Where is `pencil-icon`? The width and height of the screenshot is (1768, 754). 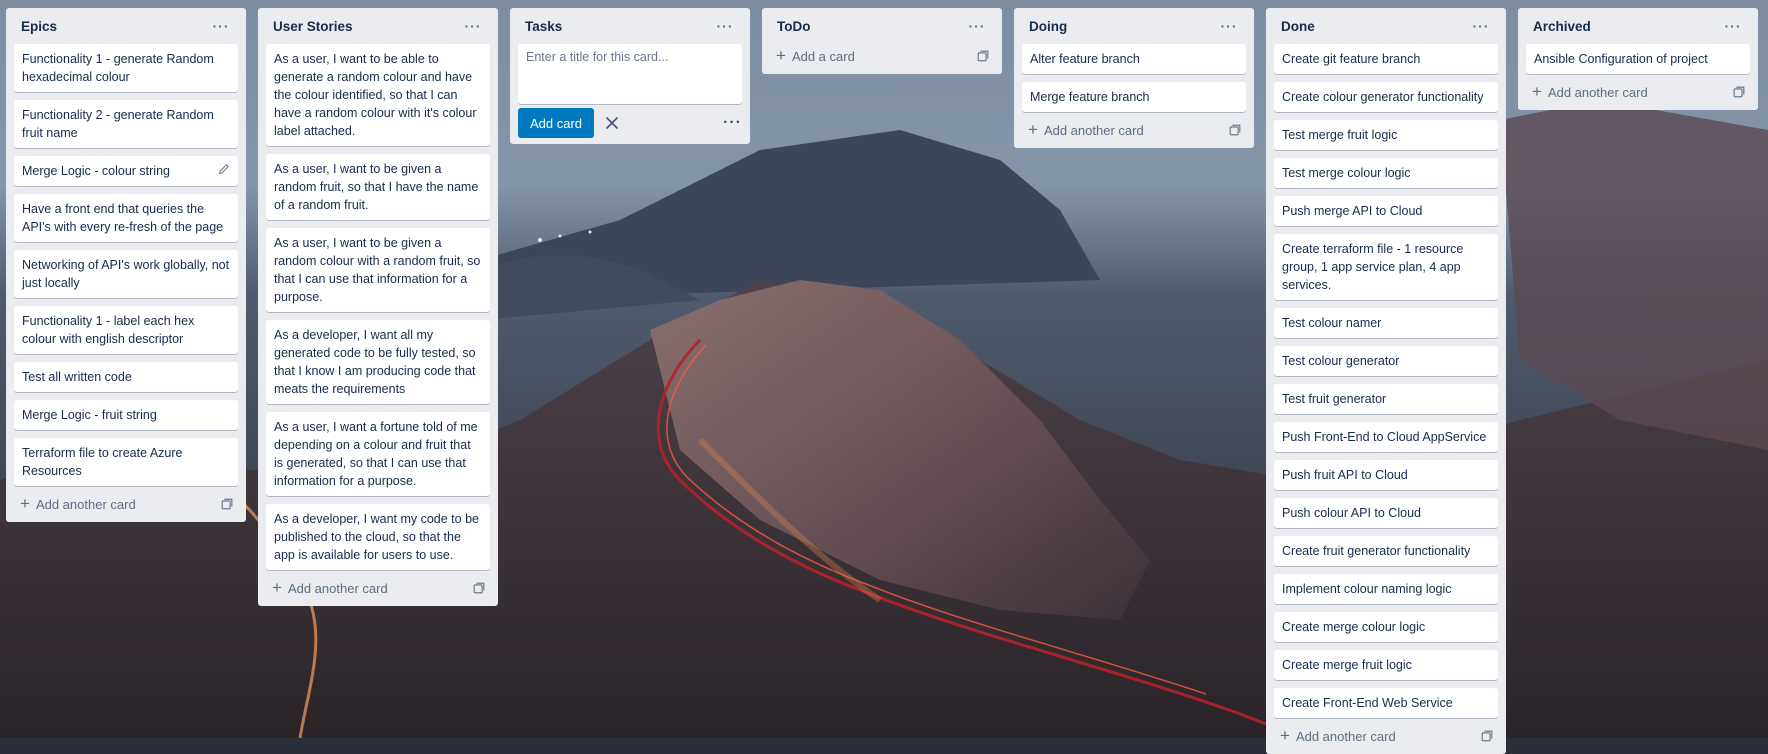 pencil-icon is located at coordinates (224, 169).